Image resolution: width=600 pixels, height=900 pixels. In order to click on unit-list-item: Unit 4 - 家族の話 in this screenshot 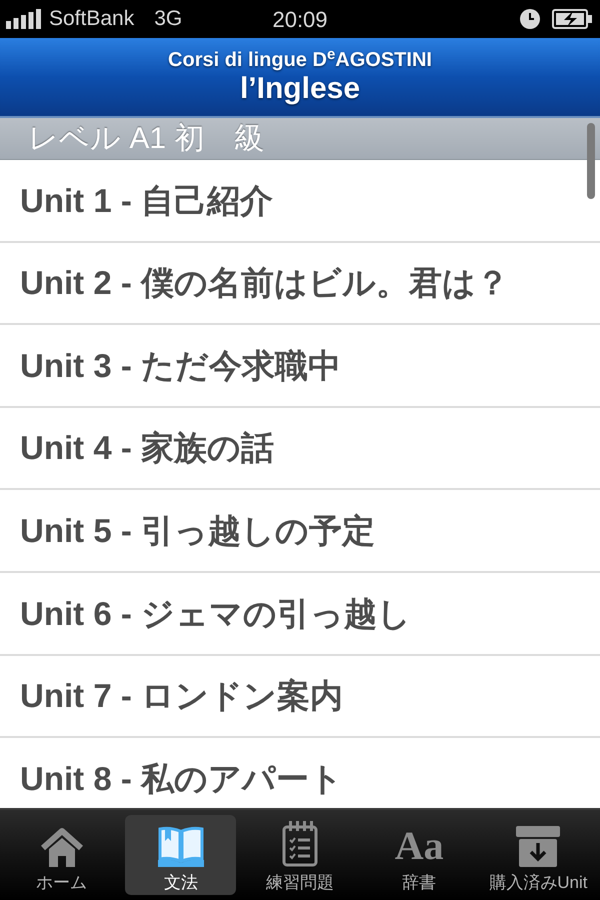, I will do `click(300, 449)`.